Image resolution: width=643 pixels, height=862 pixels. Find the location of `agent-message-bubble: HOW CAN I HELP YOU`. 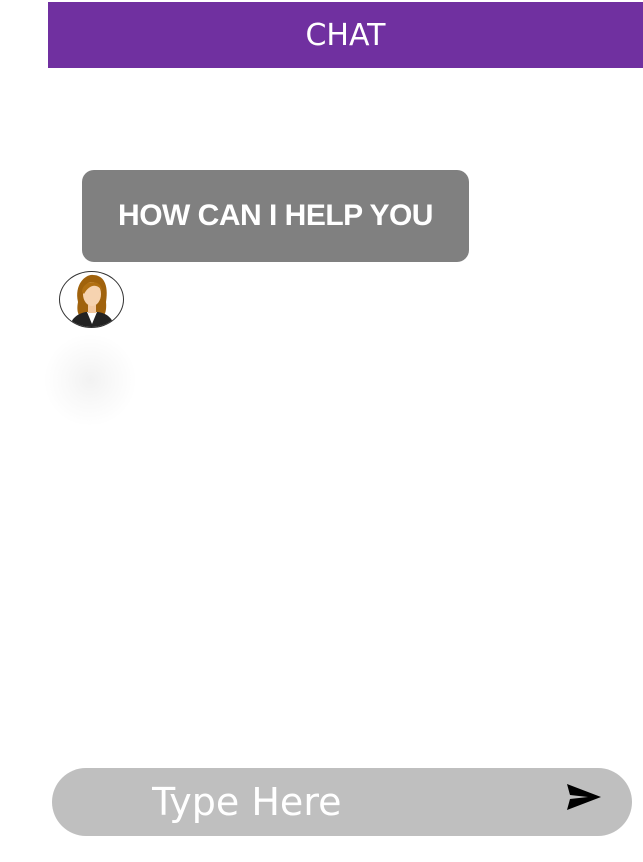

agent-message-bubble: HOW CAN I HELP YOU is located at coordinates (275, 216).